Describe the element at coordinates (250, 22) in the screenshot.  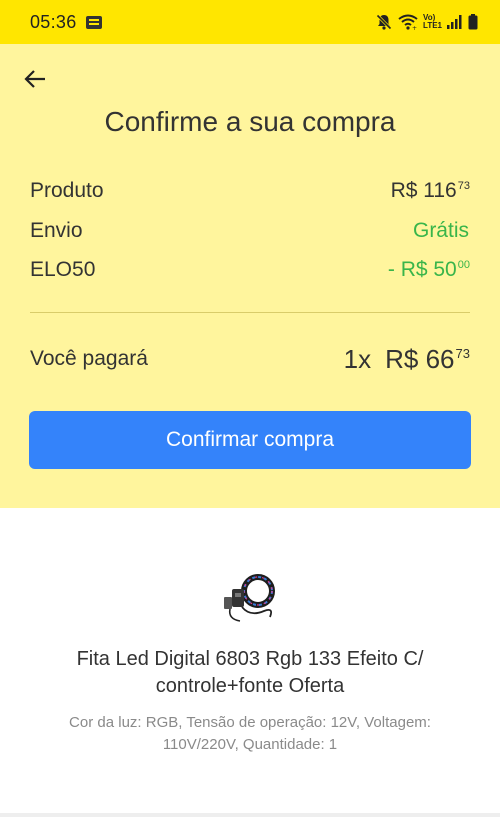
I see `status-bar: 05:36 + Vo) LTE1` at that location.